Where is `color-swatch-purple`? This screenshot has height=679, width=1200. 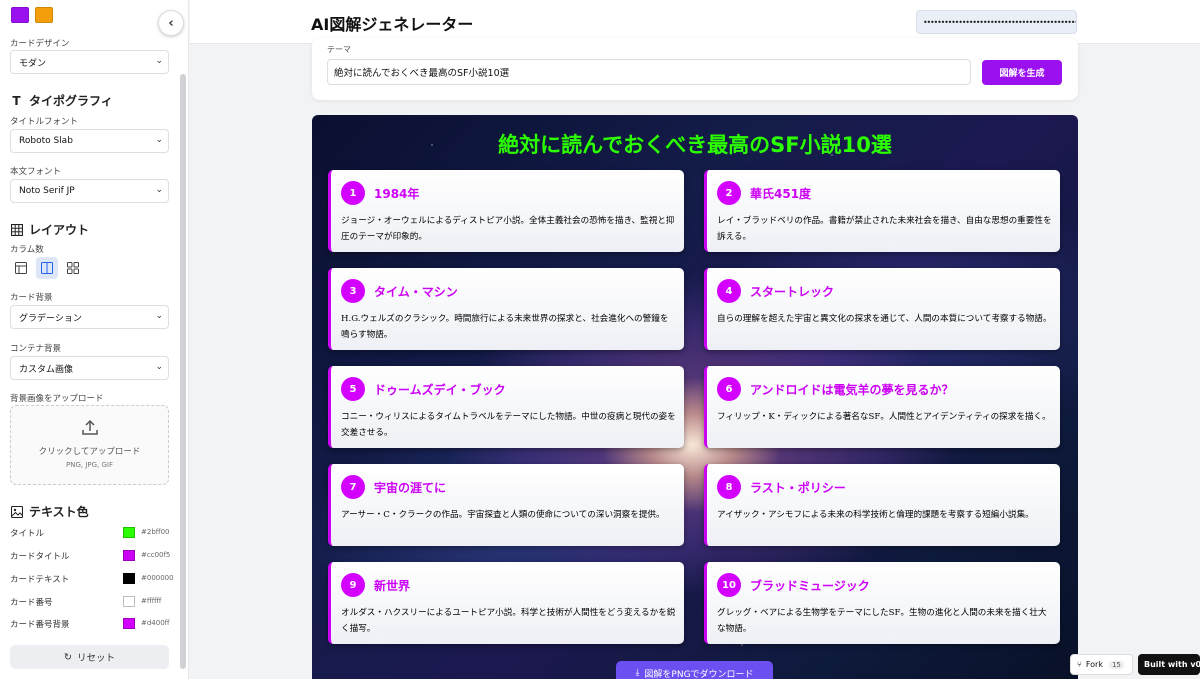
color-swatch-purple is located at coordinates (20, 15).